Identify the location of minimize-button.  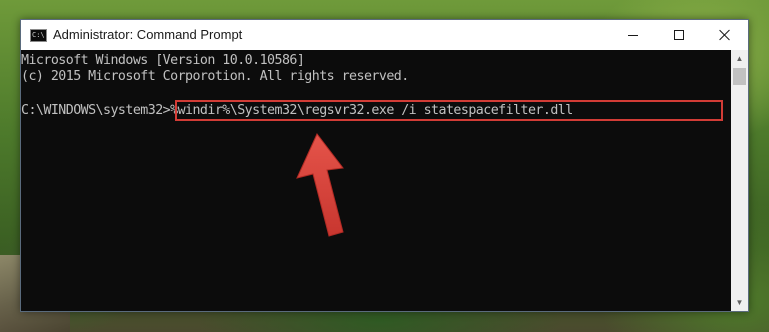
(633, 35).